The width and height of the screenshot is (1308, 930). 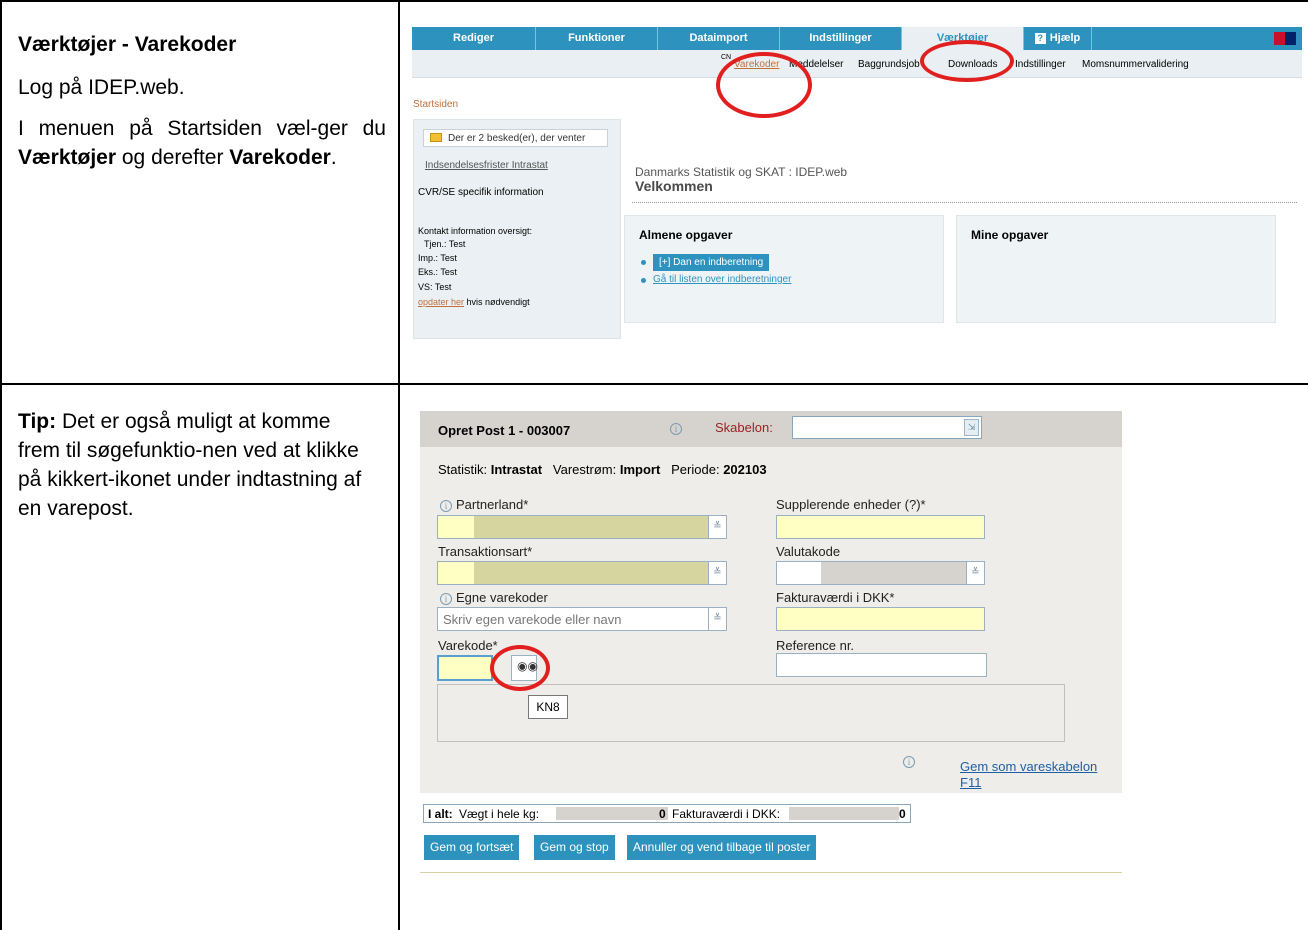 I want to click on highlight-circle-binoculars, so click(x=520, y=668).